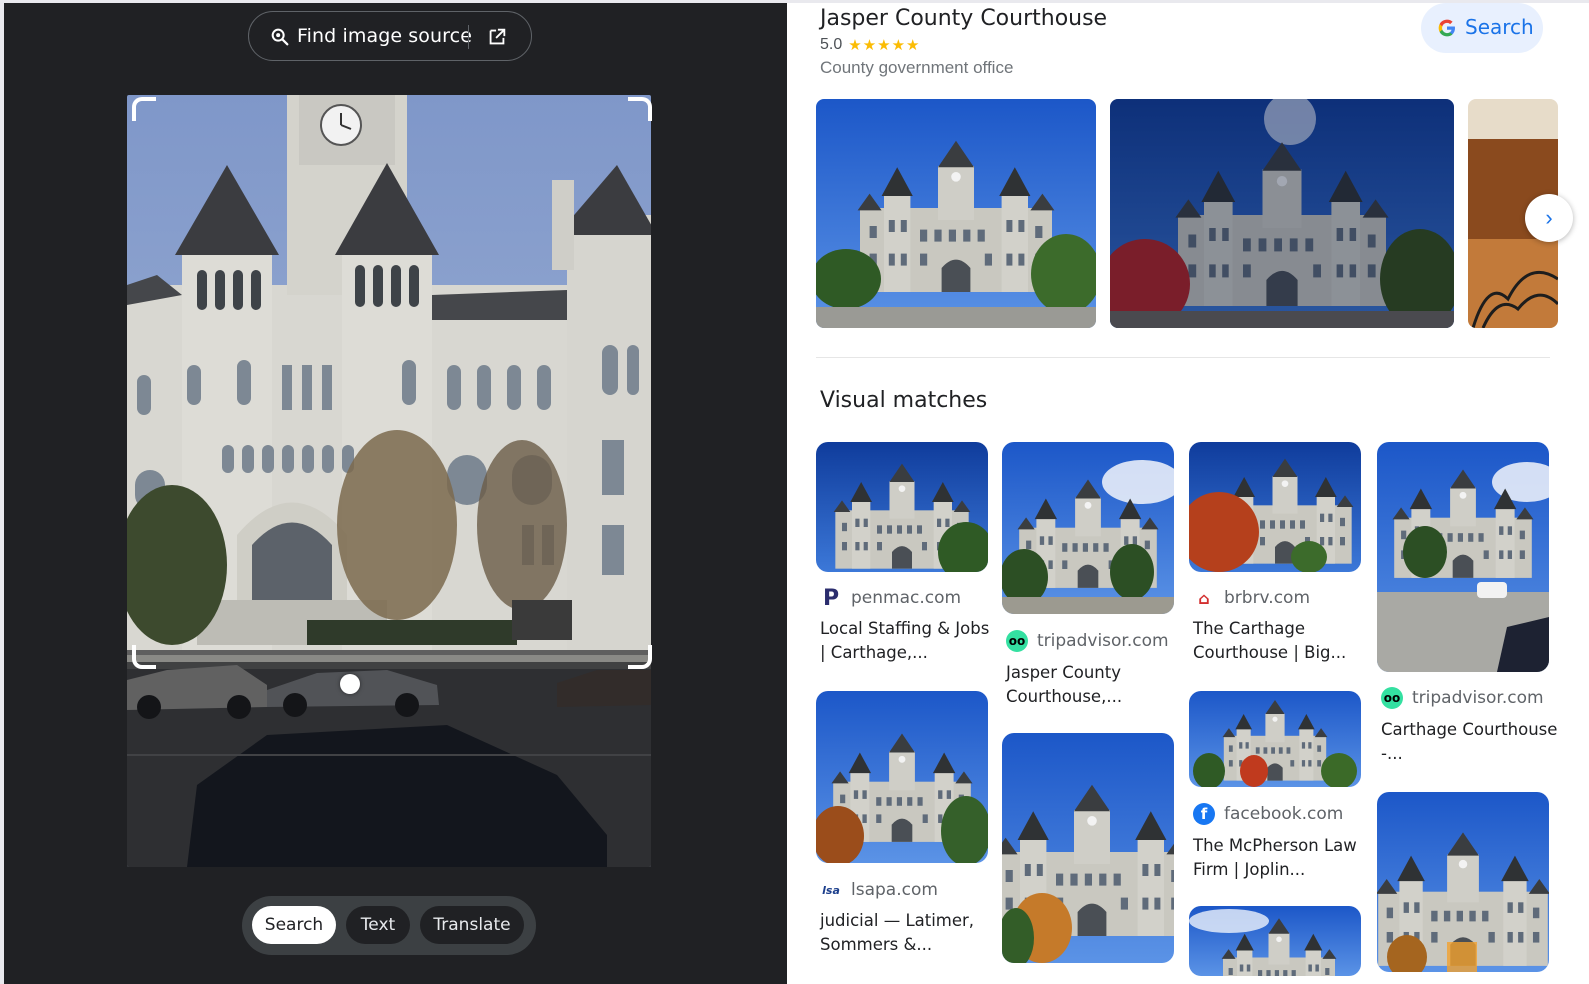  What do you see at coordinates (294, 925) in the screenshot?
I see `mode-search-button: Search` at bounding box center [294, 925].